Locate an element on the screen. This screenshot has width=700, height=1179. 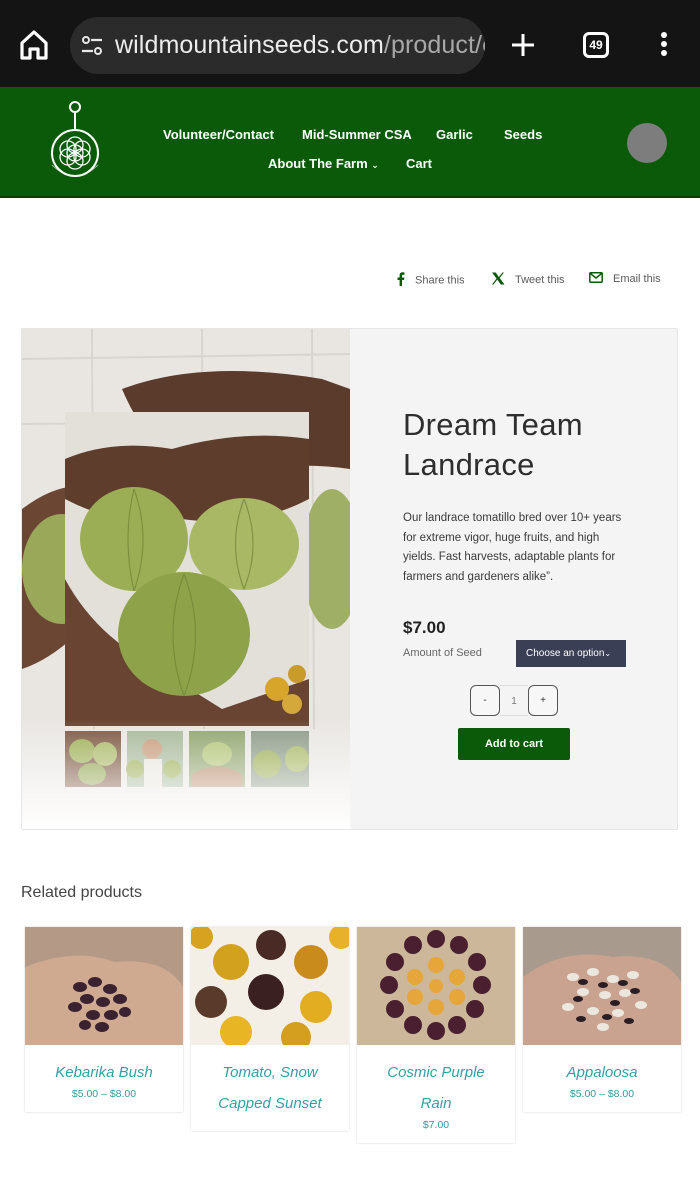
amount-of-seed-label: Amount of Seed is located at coordinates (442, 653).